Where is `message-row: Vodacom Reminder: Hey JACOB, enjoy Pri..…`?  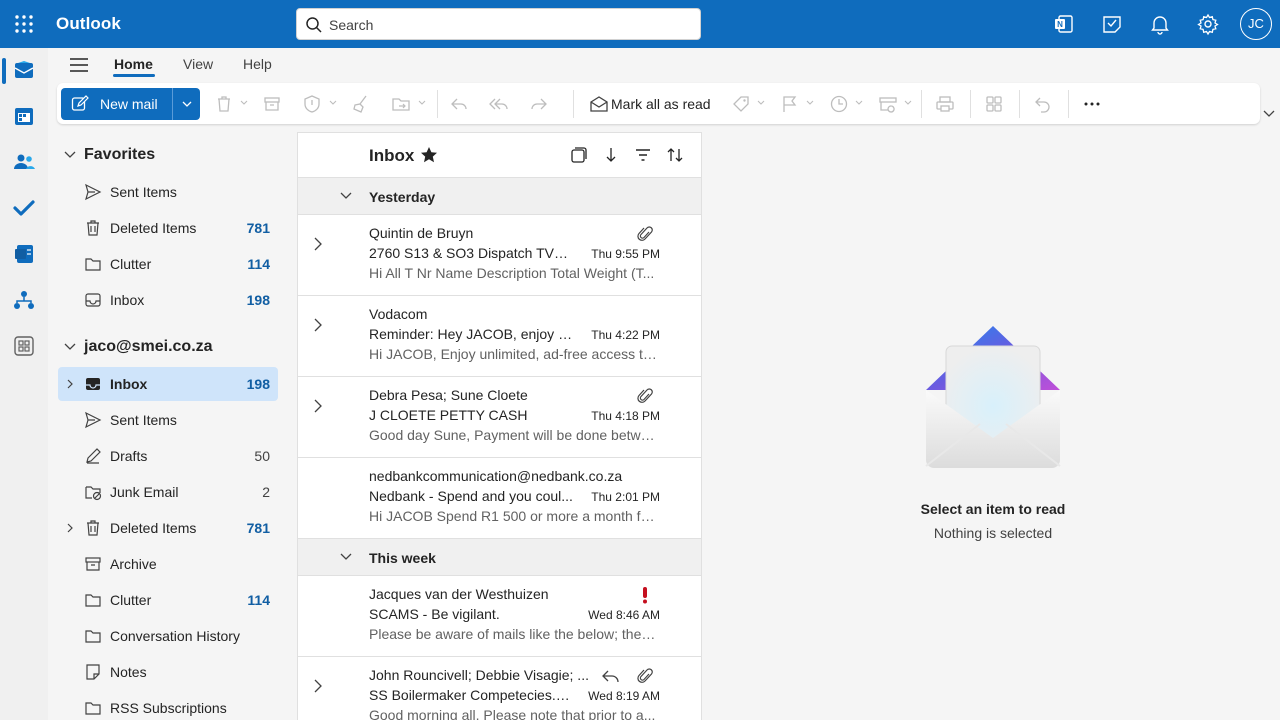
message-row: Vodacom Reminder: Hey JACOB, enjoy Pri..… is located at coordinates (499, 336).